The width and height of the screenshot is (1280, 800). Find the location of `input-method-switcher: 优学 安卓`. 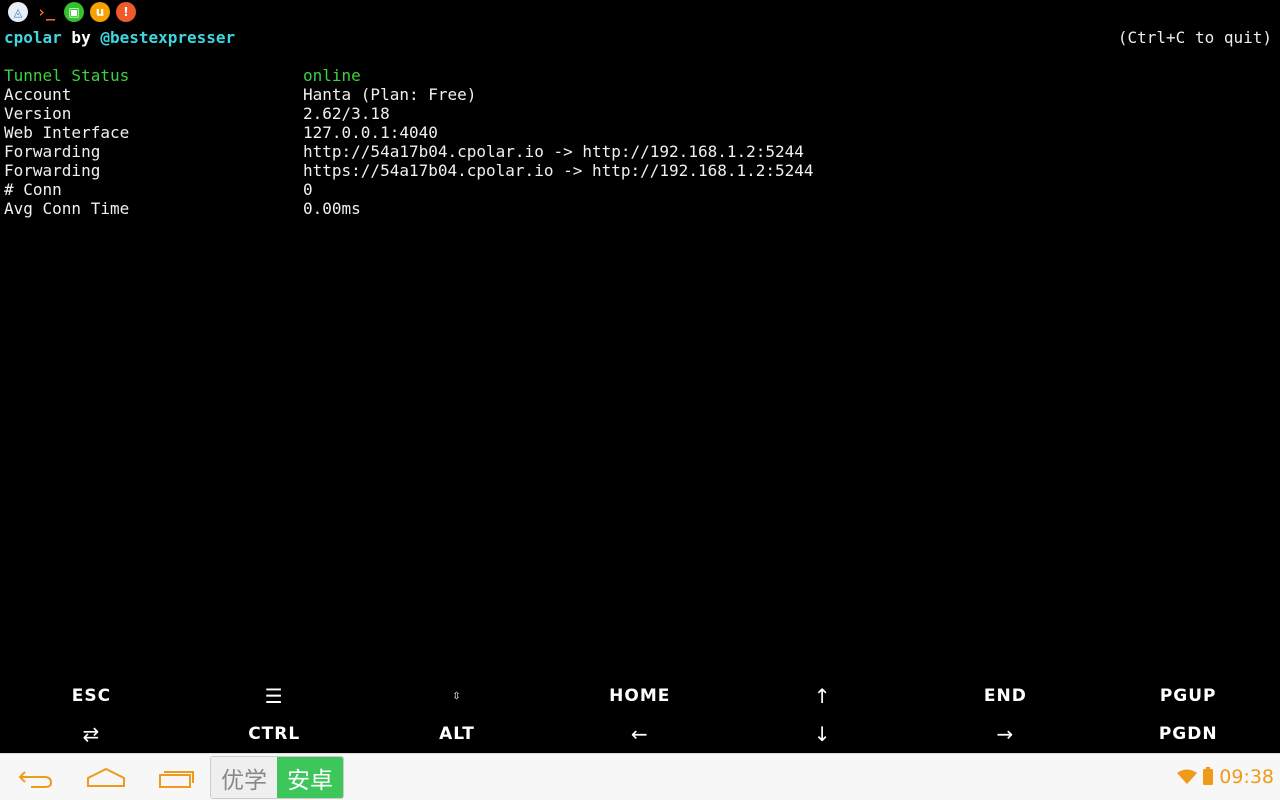

input-method-switcher: 优学 安卓 is located at coordinates (277, 777).